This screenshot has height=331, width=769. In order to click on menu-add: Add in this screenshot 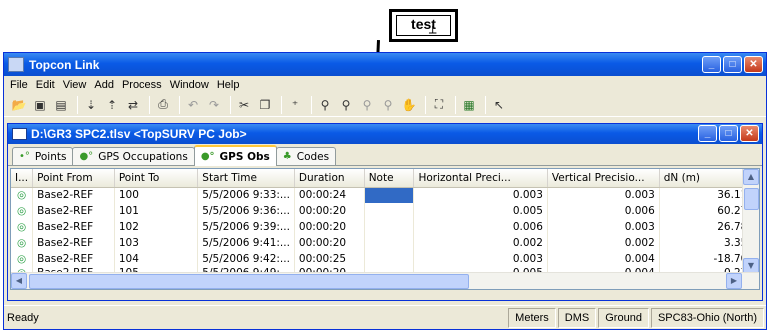, I will do `click(105, 85)`.